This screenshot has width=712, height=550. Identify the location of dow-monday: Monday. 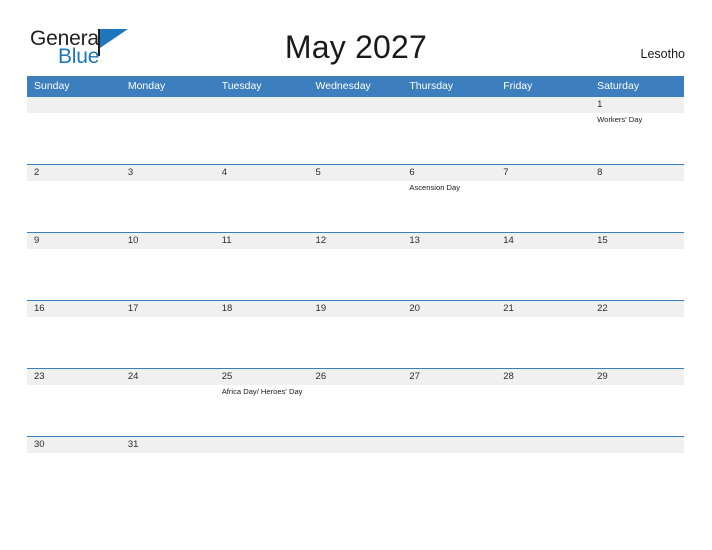
(146, 86).